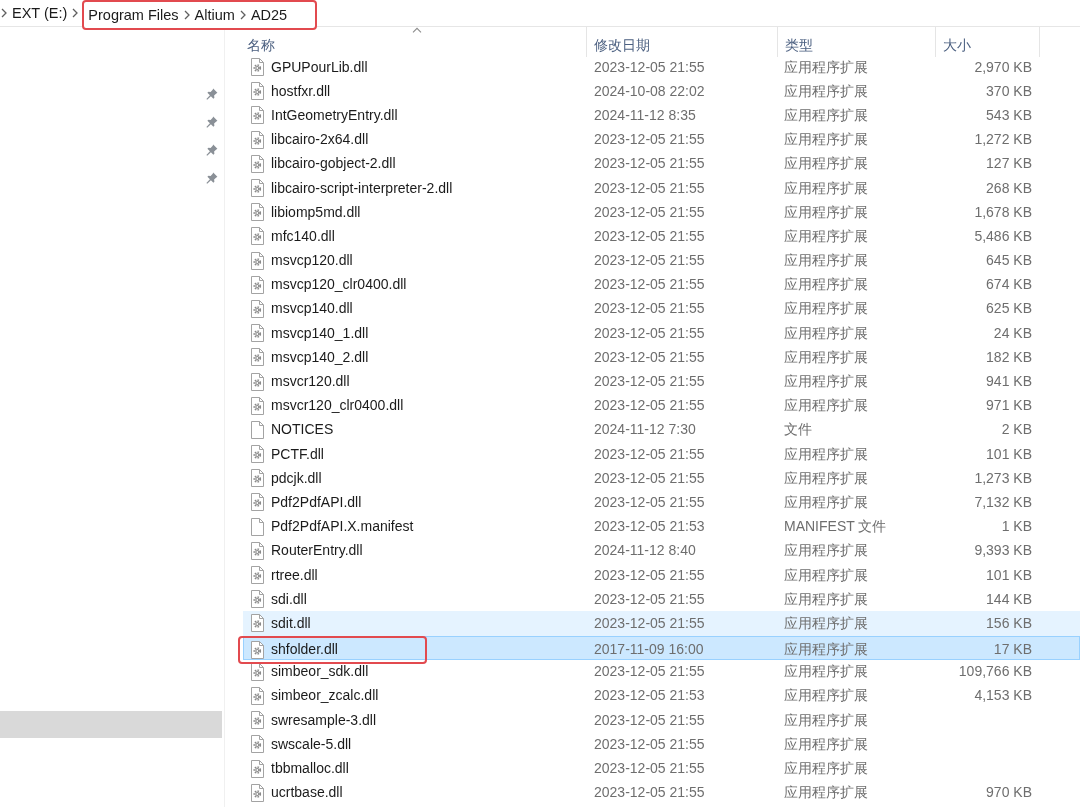  What do you see at coordinates (291, 623) in the screenshot?
I see `file-name: sdit.dll` at bounding box center [291, 623].